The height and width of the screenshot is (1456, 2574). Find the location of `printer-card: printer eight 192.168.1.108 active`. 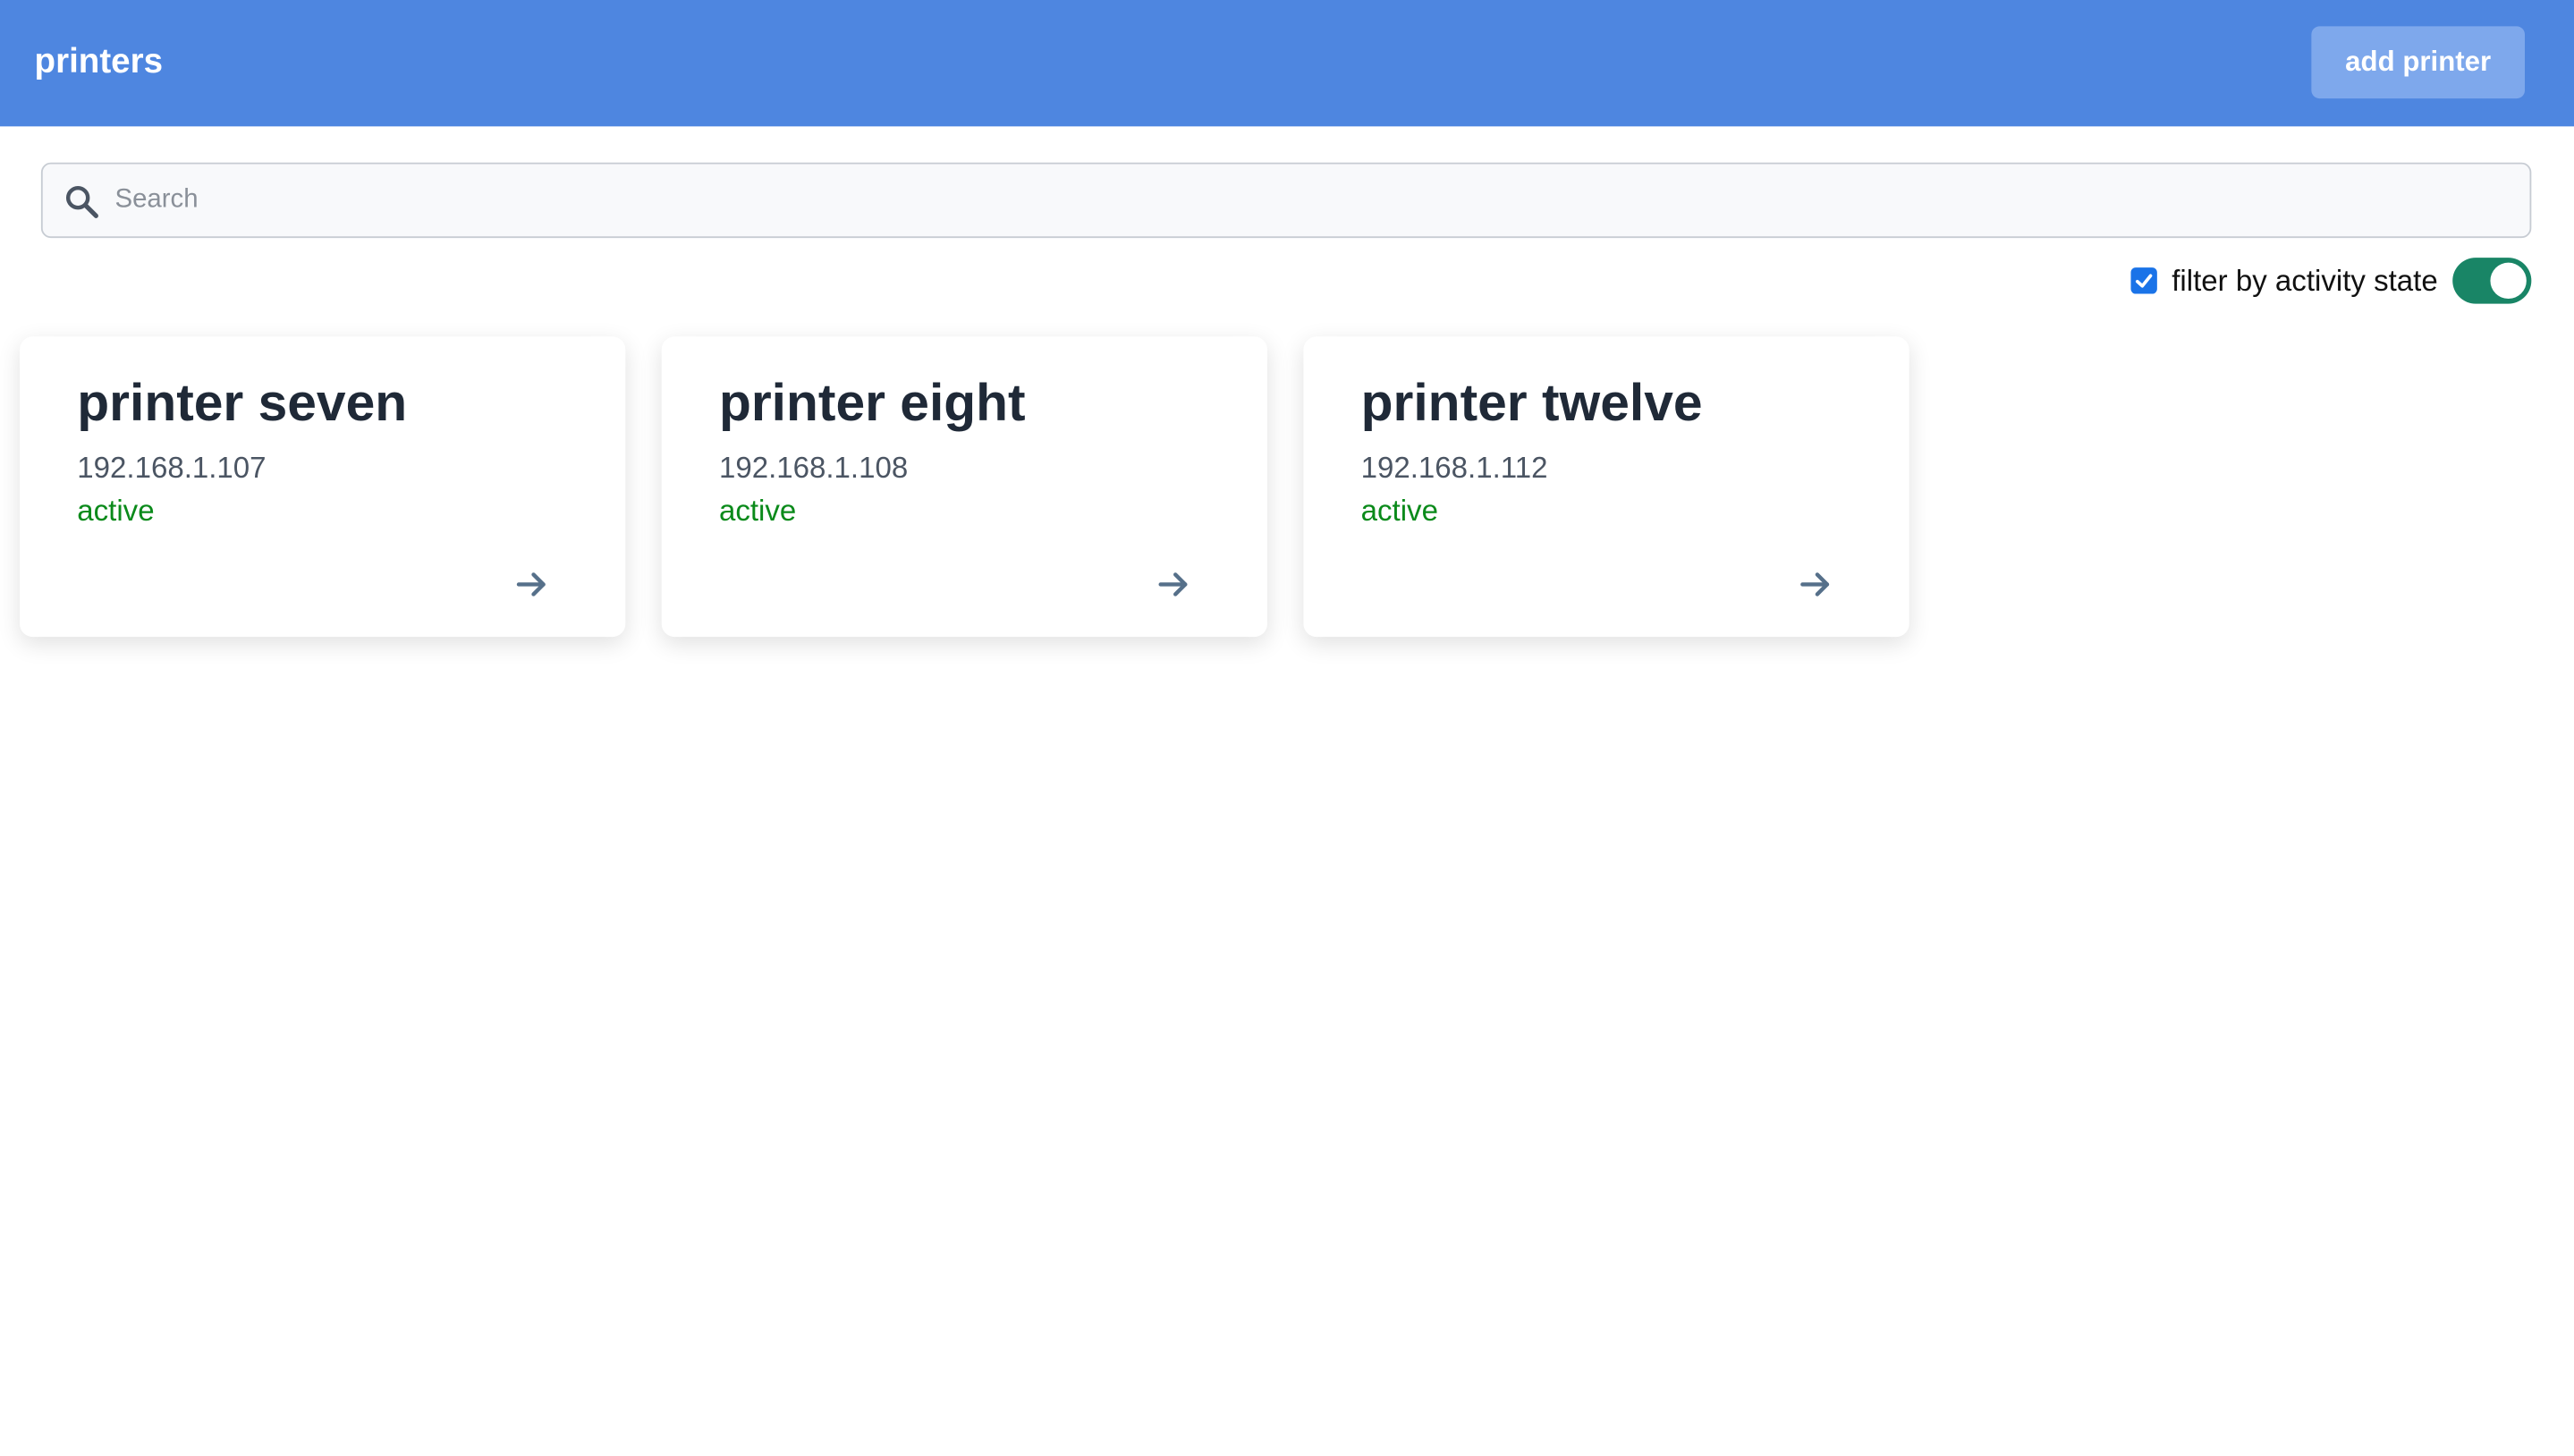

printer-card: printer eight 192.168.1.108 active is located at coordinates (965, 487).